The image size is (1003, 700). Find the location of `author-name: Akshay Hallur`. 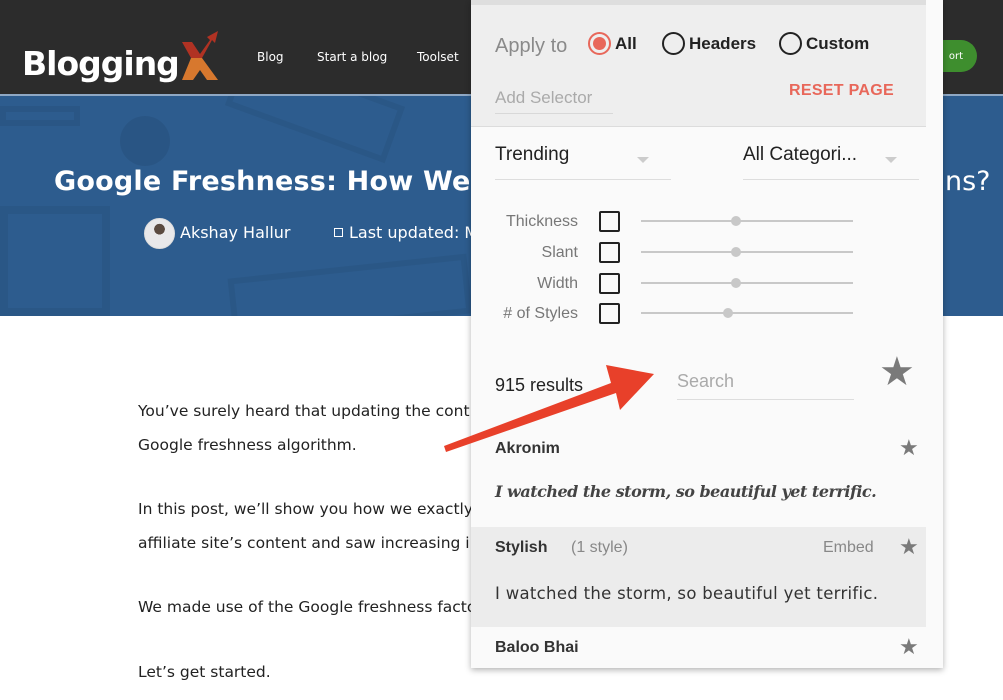

author-name: Akshay Hallur is located at coordinates (235, 232).